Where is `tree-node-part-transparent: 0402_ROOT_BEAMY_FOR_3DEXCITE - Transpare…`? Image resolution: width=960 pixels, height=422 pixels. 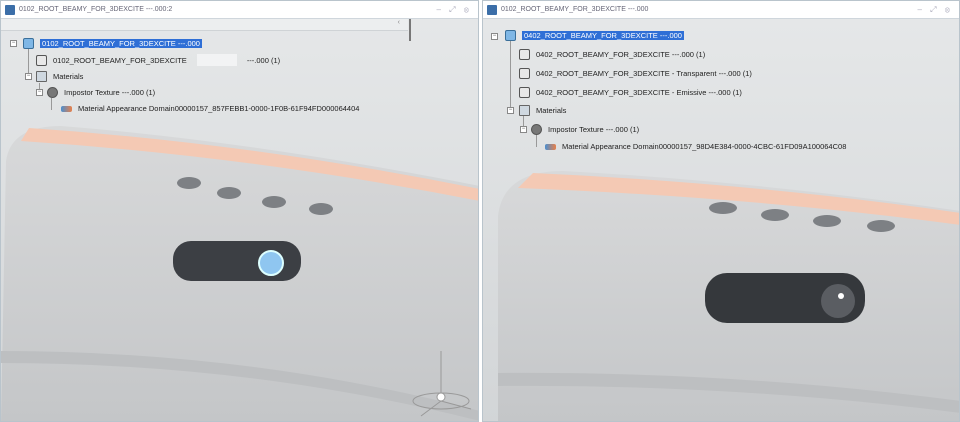 tree-node-part-transparent: 0402_ROOT_BEAMY_FOR_3DEXCITE - Transpare… is located at coordinates (635, 73).